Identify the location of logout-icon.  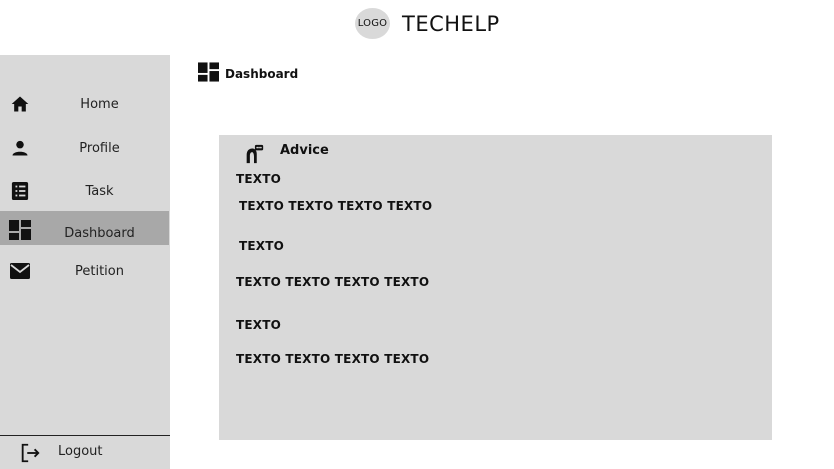
(30, 453).